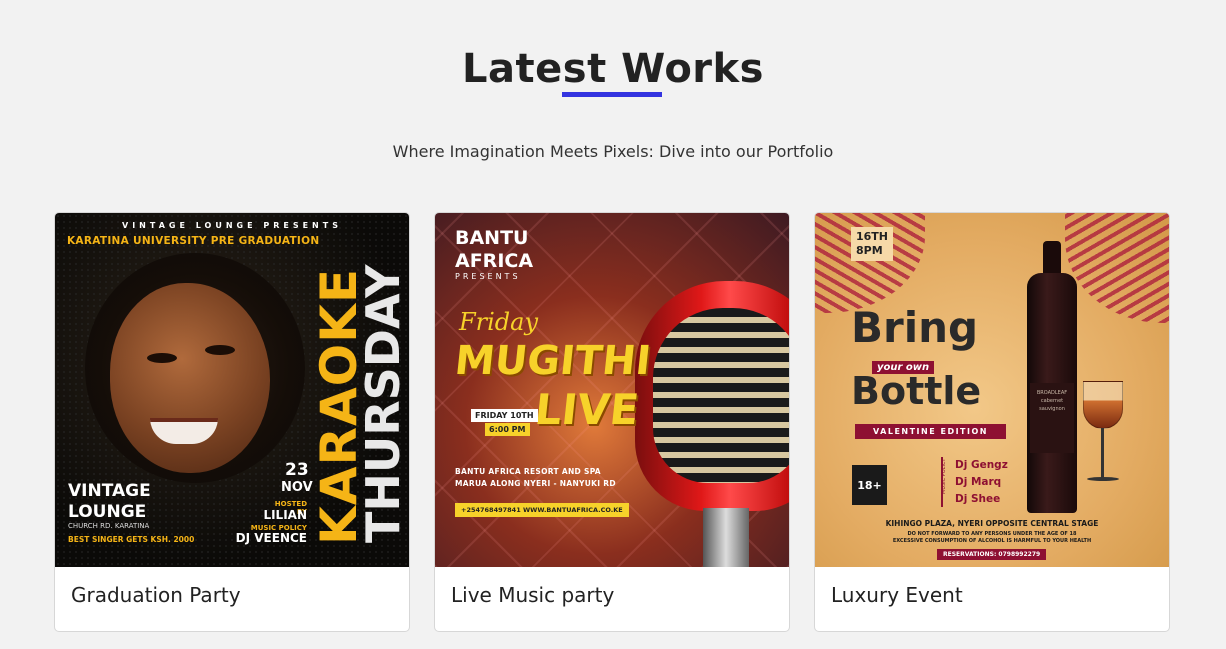 This screenshot has height=649, width=1226. I want to click on poster-contacts: +254768497841 WWW.BANTUAFRICA.CO.KE, so click(542, 510).